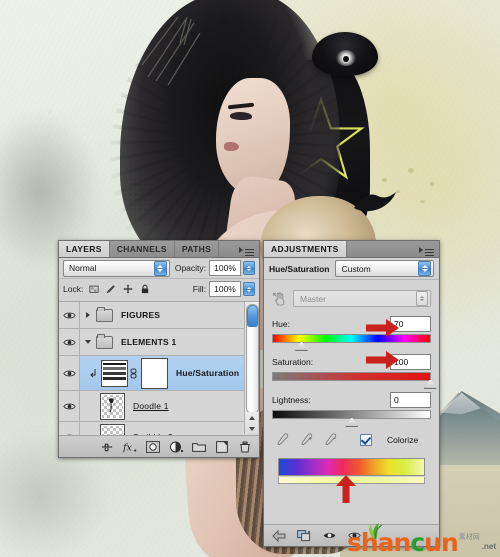 This screenshot has height=557, width=500. What do you see at coordinates (441, 542) in the screenshot?
I see `watermark-un: un` at bounding box center [441, 542].